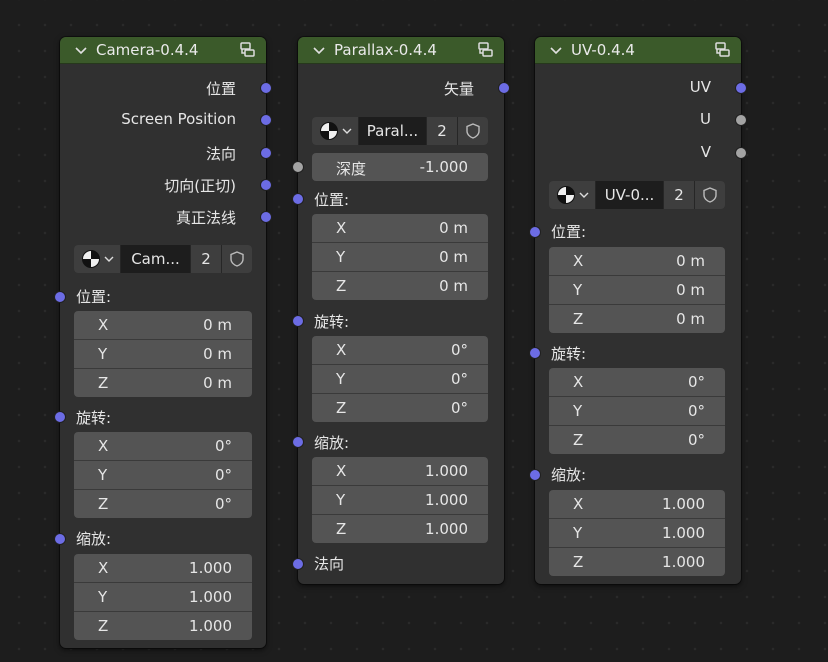 This screenshot has height=662, width=828. I want to click on datablock-selector: Cam... 2, so click(163, 259).